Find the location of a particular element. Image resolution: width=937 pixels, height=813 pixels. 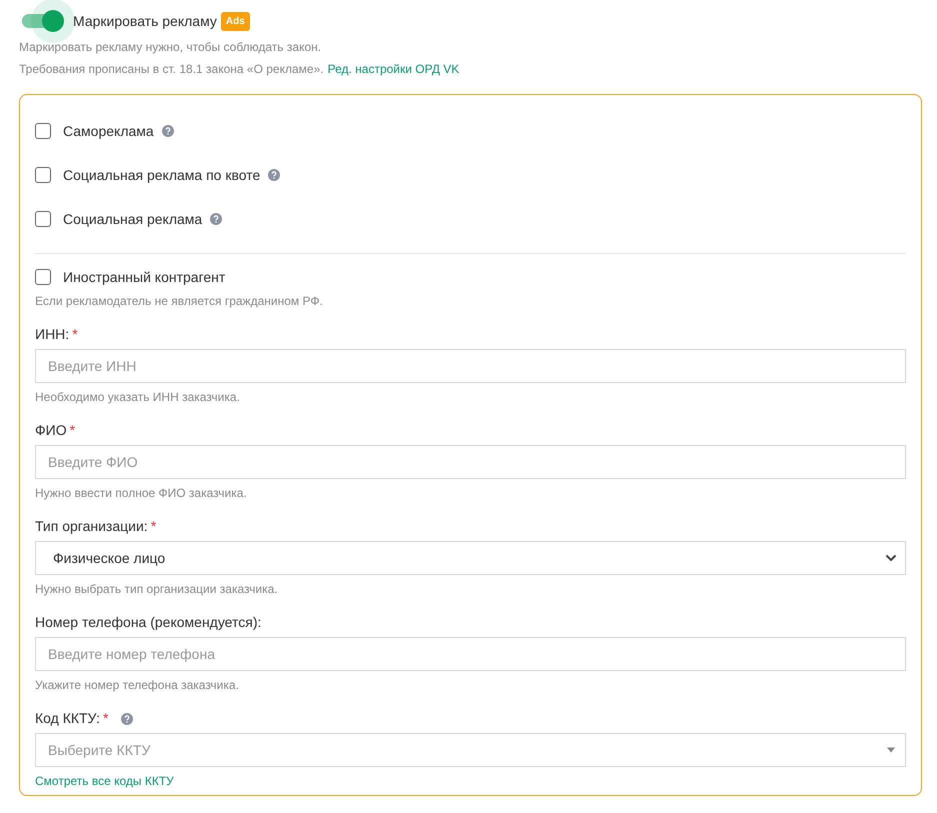

field-label: ФИО is located at coordinates (51, 430).